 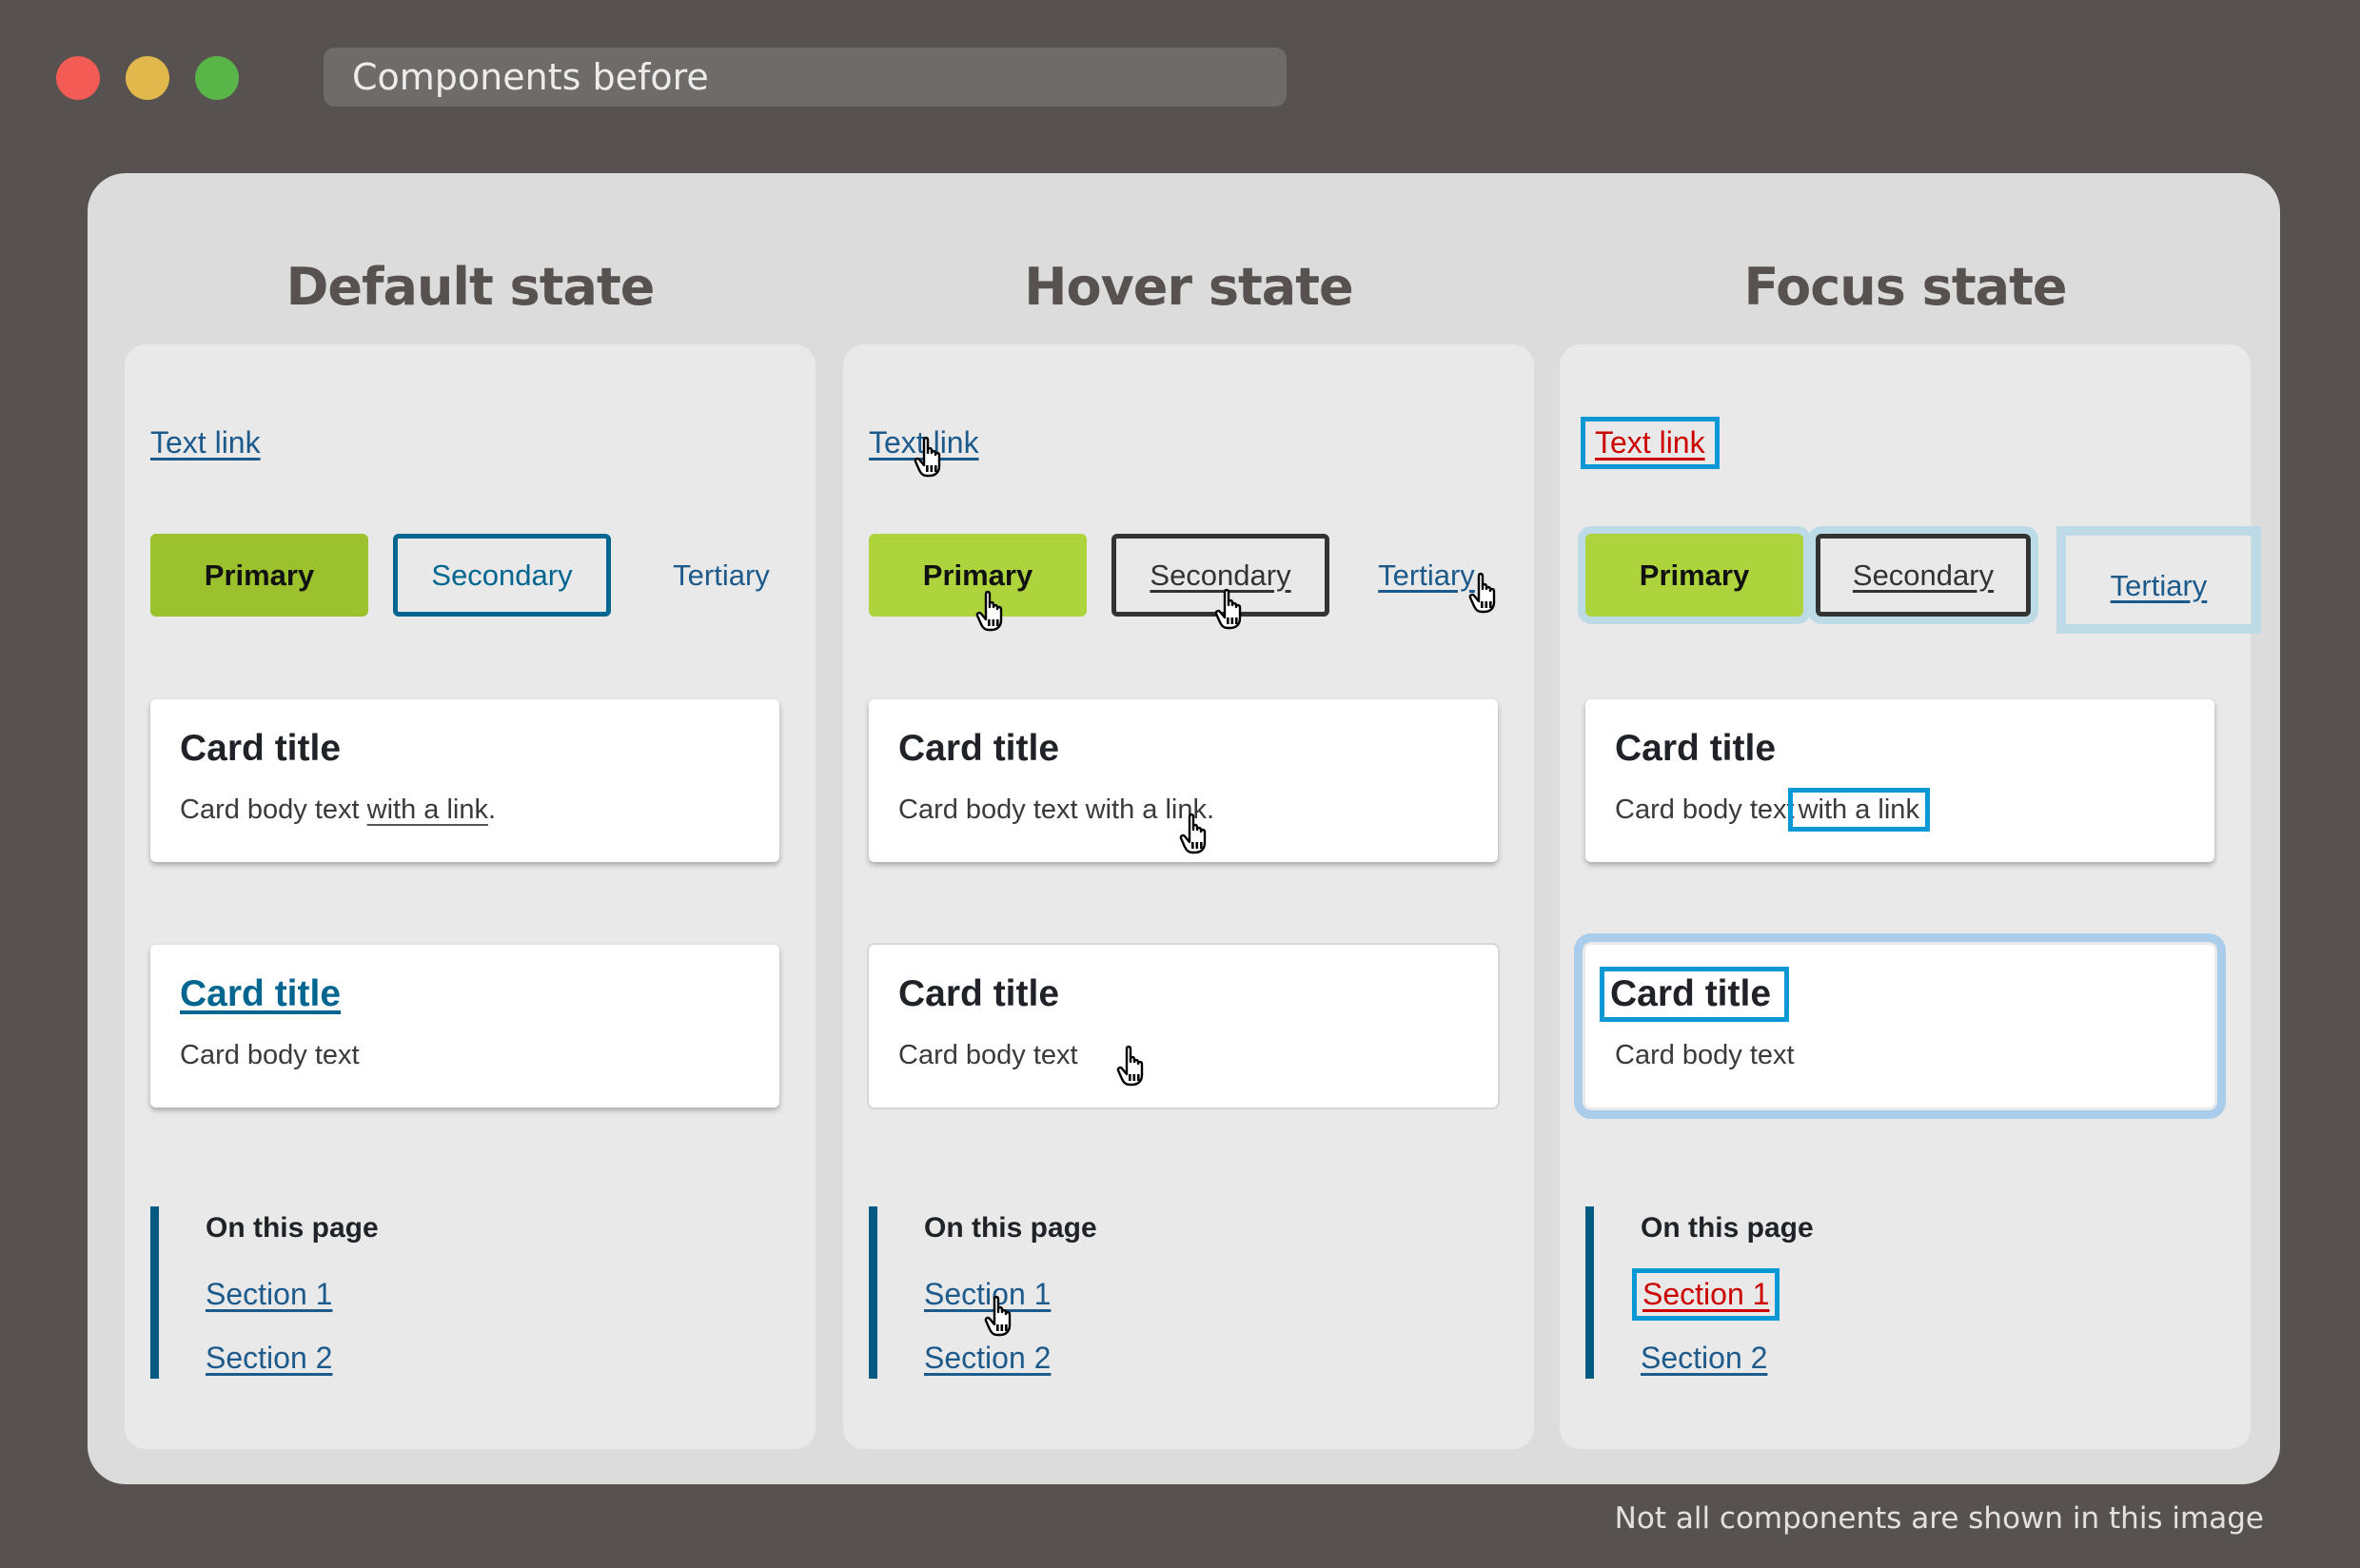 I want to click on minimize-window-button, so click(x=147, y=78).